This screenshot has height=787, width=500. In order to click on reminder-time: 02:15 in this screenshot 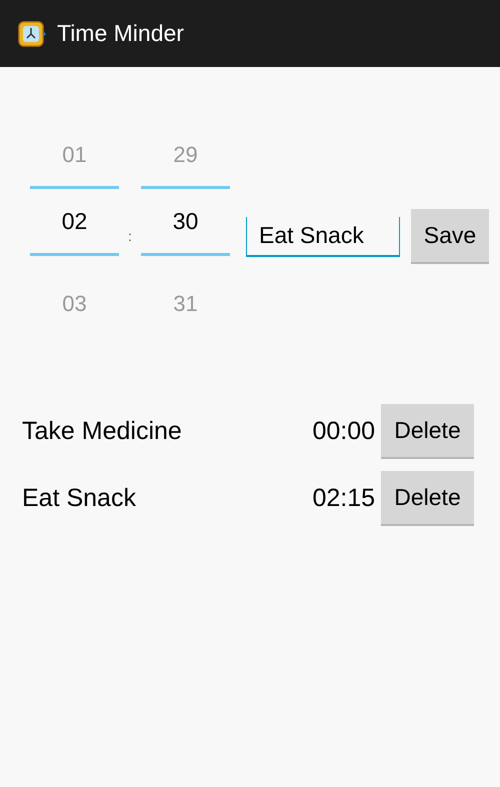, I will do `click(343, 498)`.